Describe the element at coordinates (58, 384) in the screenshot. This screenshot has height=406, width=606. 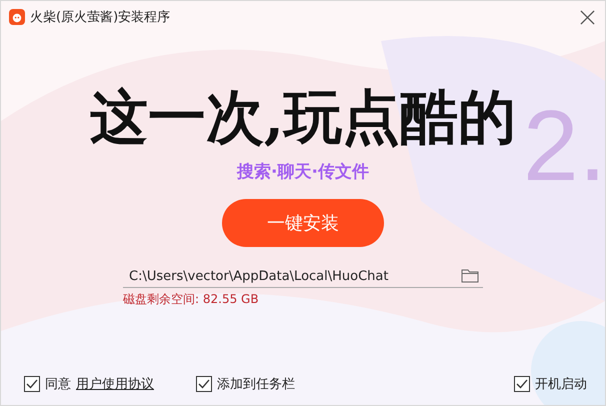
I see `option-label: 同意` at that location.